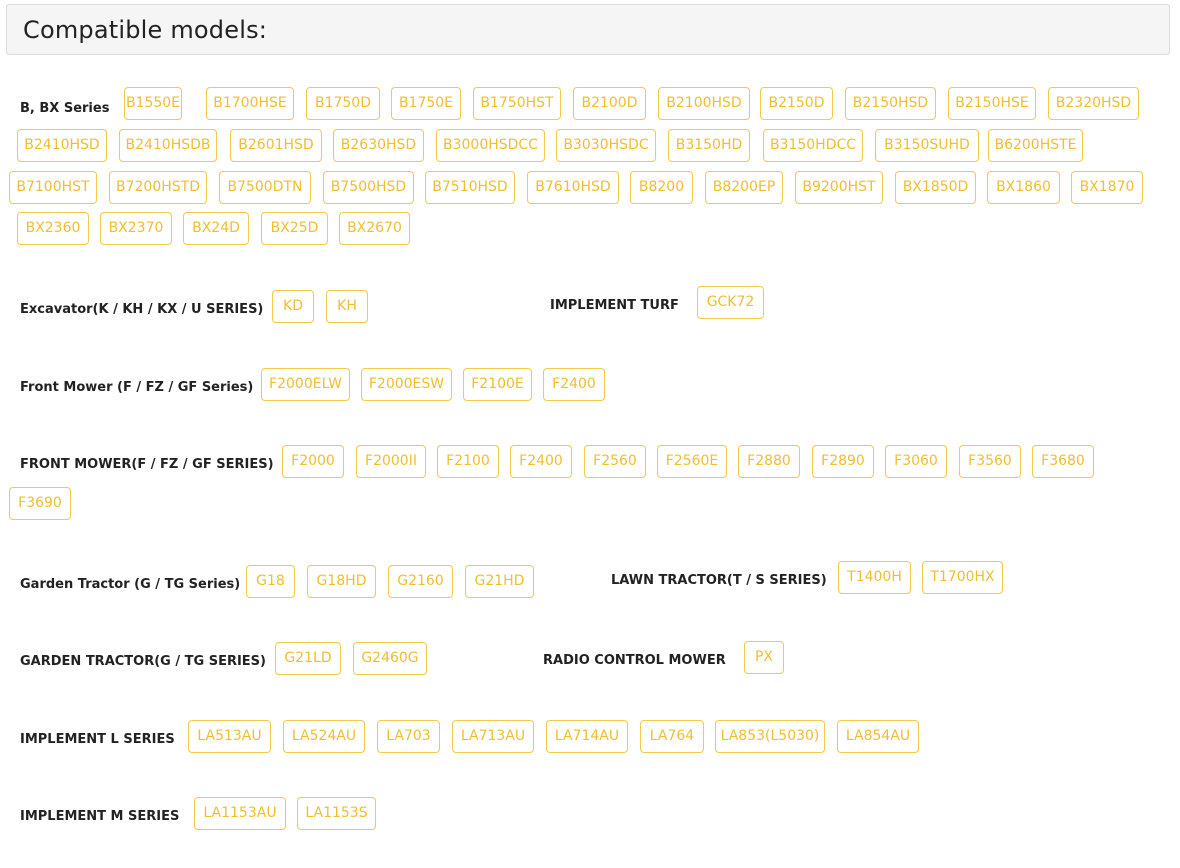  I want to click on model-tag-t1400h: T1400H, so click(874, 577).